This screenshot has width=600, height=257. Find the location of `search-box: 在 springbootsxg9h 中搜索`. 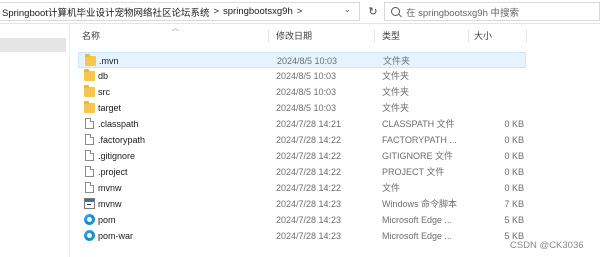

search-box: 在 springbootsxg9h 中搜索 is located at coordinates (492, 11).